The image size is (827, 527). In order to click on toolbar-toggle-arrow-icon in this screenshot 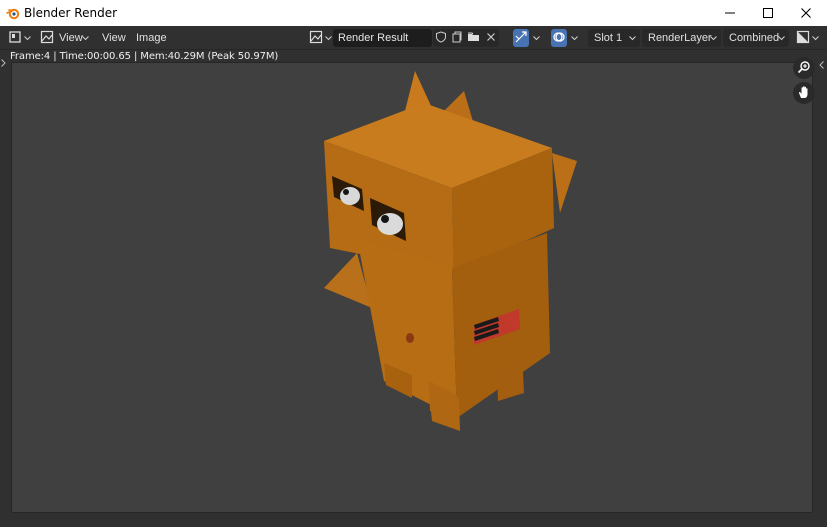, I will do `click(3, 64)`.